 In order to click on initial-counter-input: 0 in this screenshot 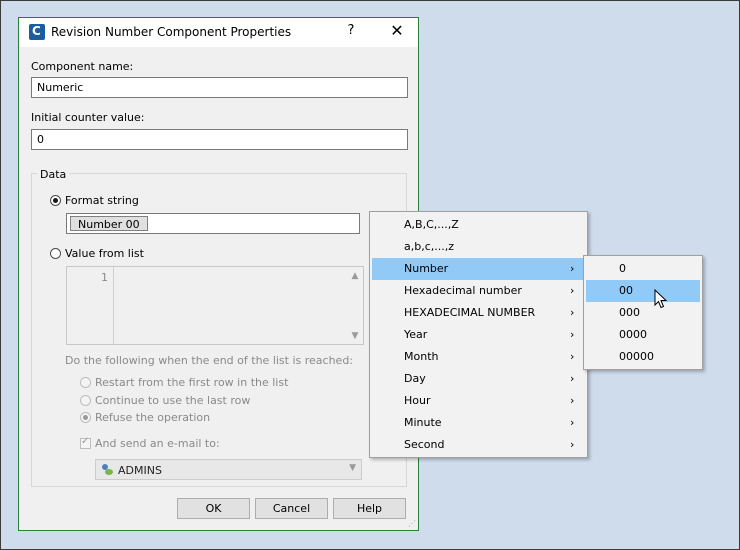, I will do `click(219, 139)`.